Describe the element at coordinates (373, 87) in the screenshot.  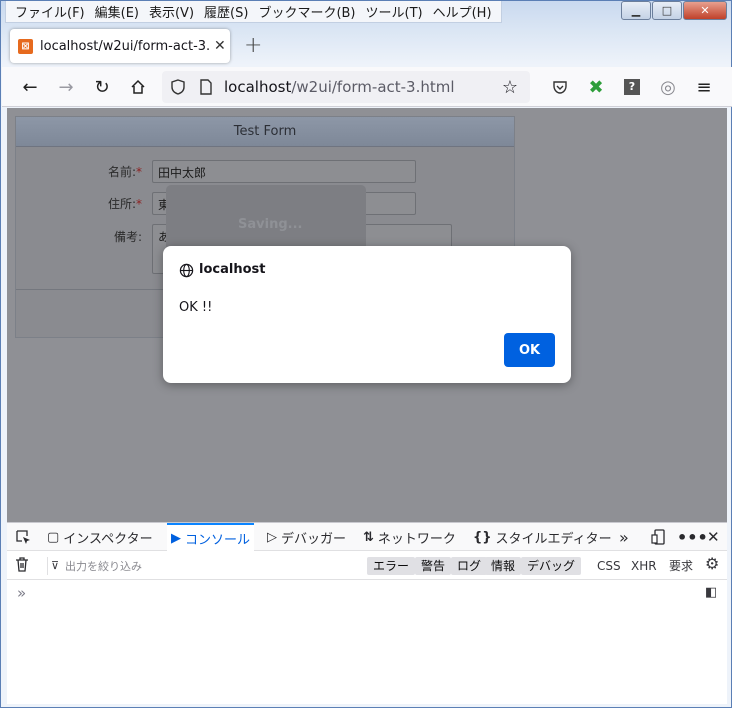
I see `url-path: /w2ui/form-act-3.html` at that location.